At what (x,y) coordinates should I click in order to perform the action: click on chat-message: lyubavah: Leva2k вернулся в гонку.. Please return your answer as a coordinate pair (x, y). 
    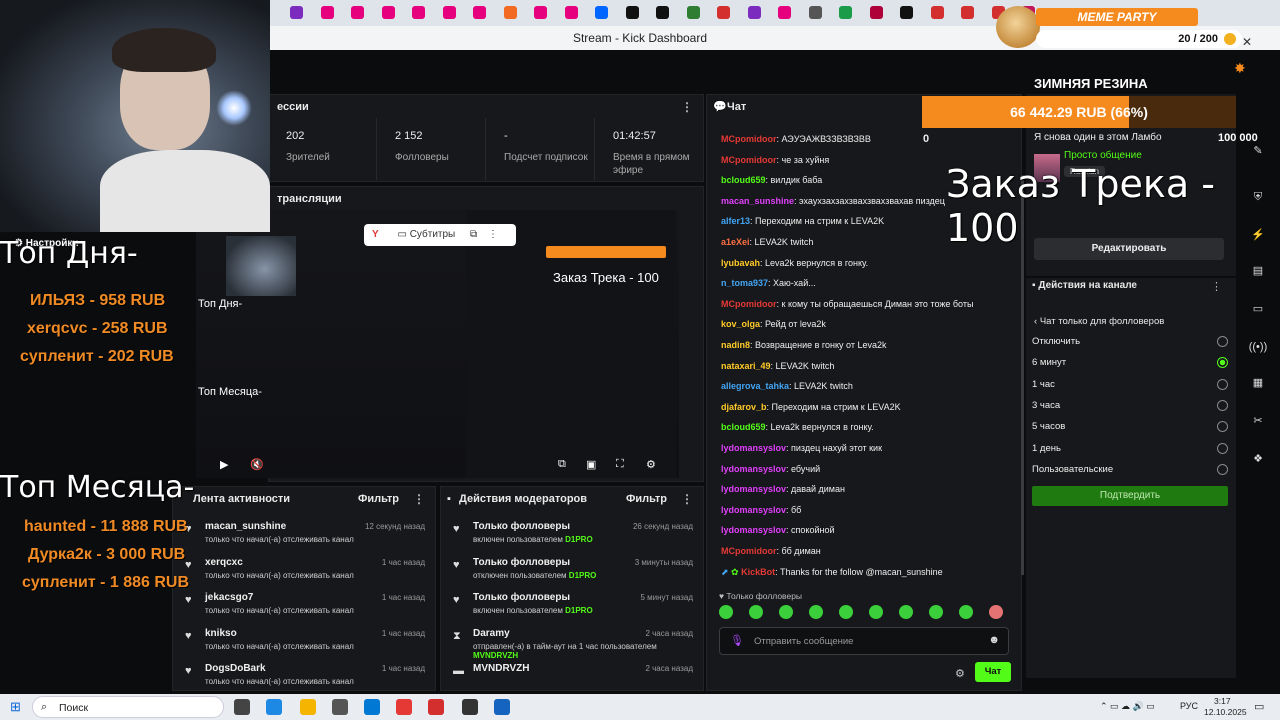
    Looking at the image, I should click on (794, 263).